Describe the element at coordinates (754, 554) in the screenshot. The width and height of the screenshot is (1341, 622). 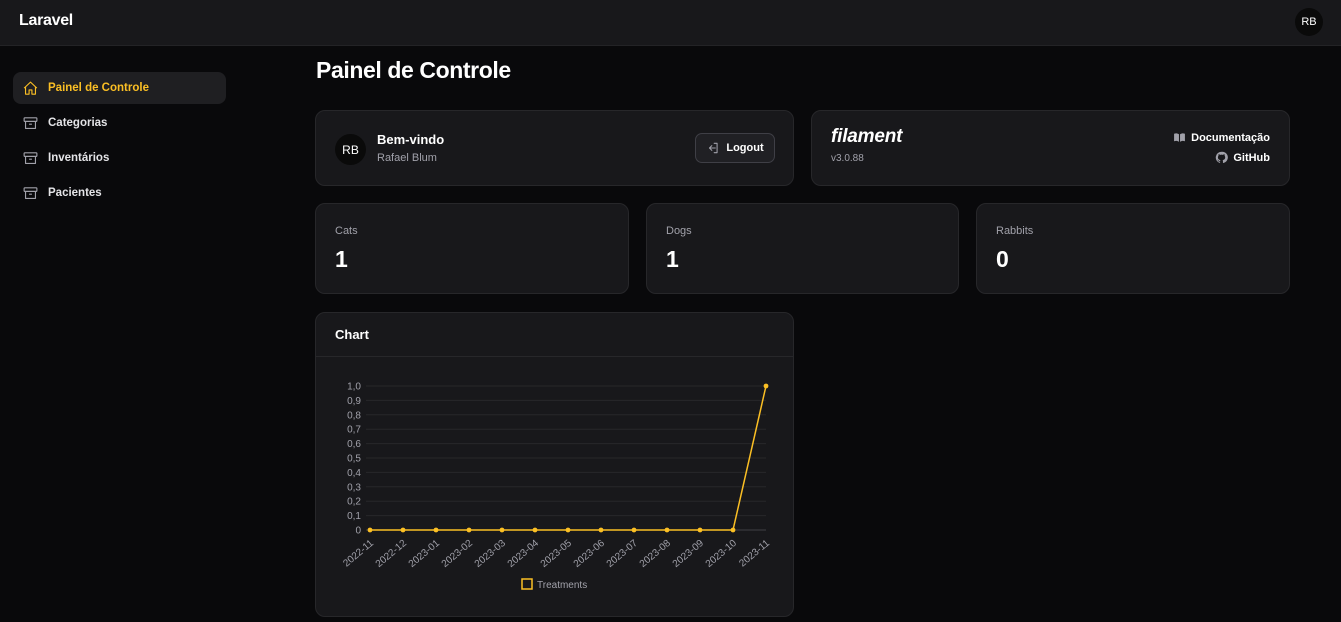
I see `x-tick-label: 2023-11` at that location.